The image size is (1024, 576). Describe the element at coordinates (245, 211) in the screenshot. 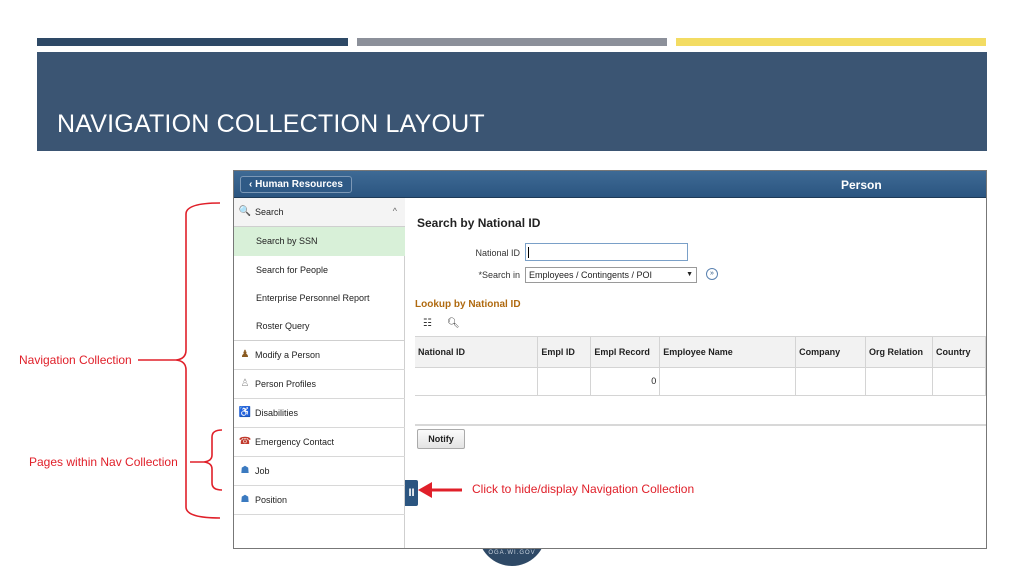

I see `search-folder-icon: 🔍` at that location.